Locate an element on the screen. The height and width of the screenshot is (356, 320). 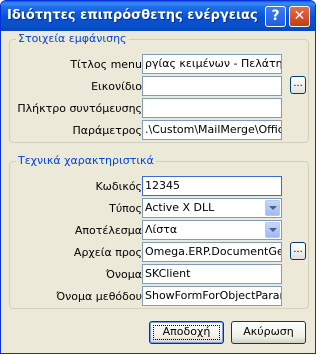
code-row: Κωδικός 12345 is located at coordinates (159, 186).